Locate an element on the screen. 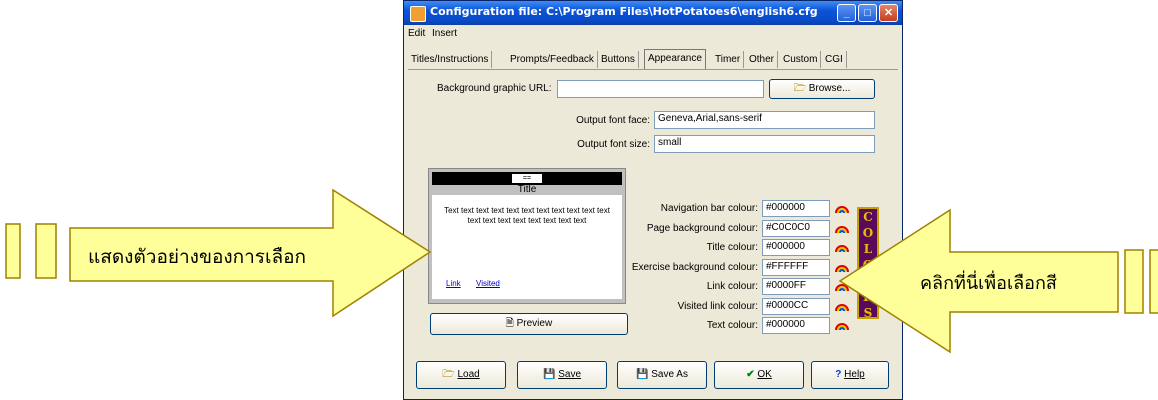 This screenshot has width=1158, height=400. right-annotation-text: คลิกที่นี่เพื่อเลือกสี is located at coordinates (988, 283).